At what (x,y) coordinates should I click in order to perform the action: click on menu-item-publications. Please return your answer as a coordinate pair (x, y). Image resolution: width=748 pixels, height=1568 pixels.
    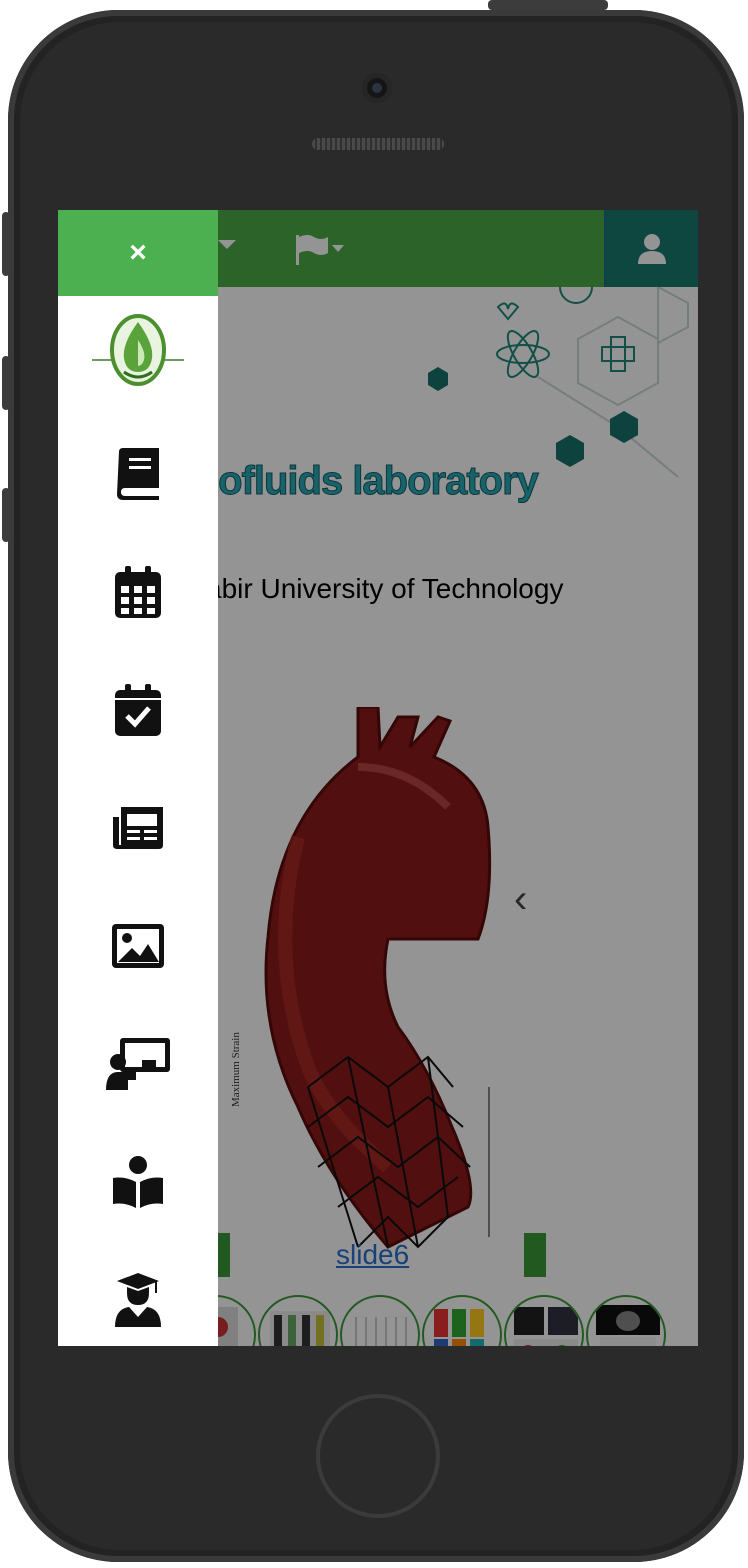
    Looking at the image, I should click on (138, 474).